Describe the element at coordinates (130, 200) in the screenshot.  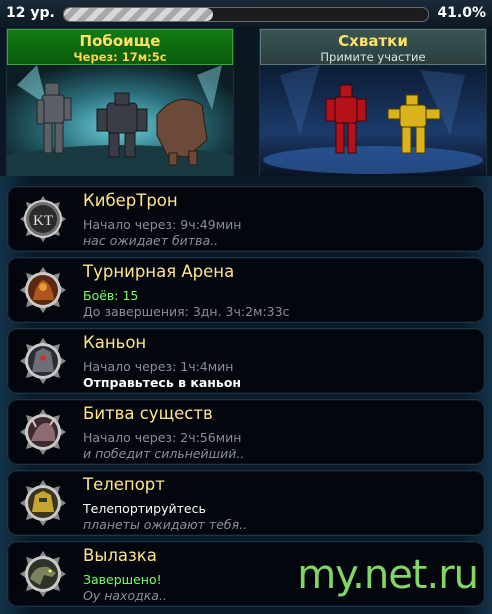
I see `event-title: КиберТрон` at that location.